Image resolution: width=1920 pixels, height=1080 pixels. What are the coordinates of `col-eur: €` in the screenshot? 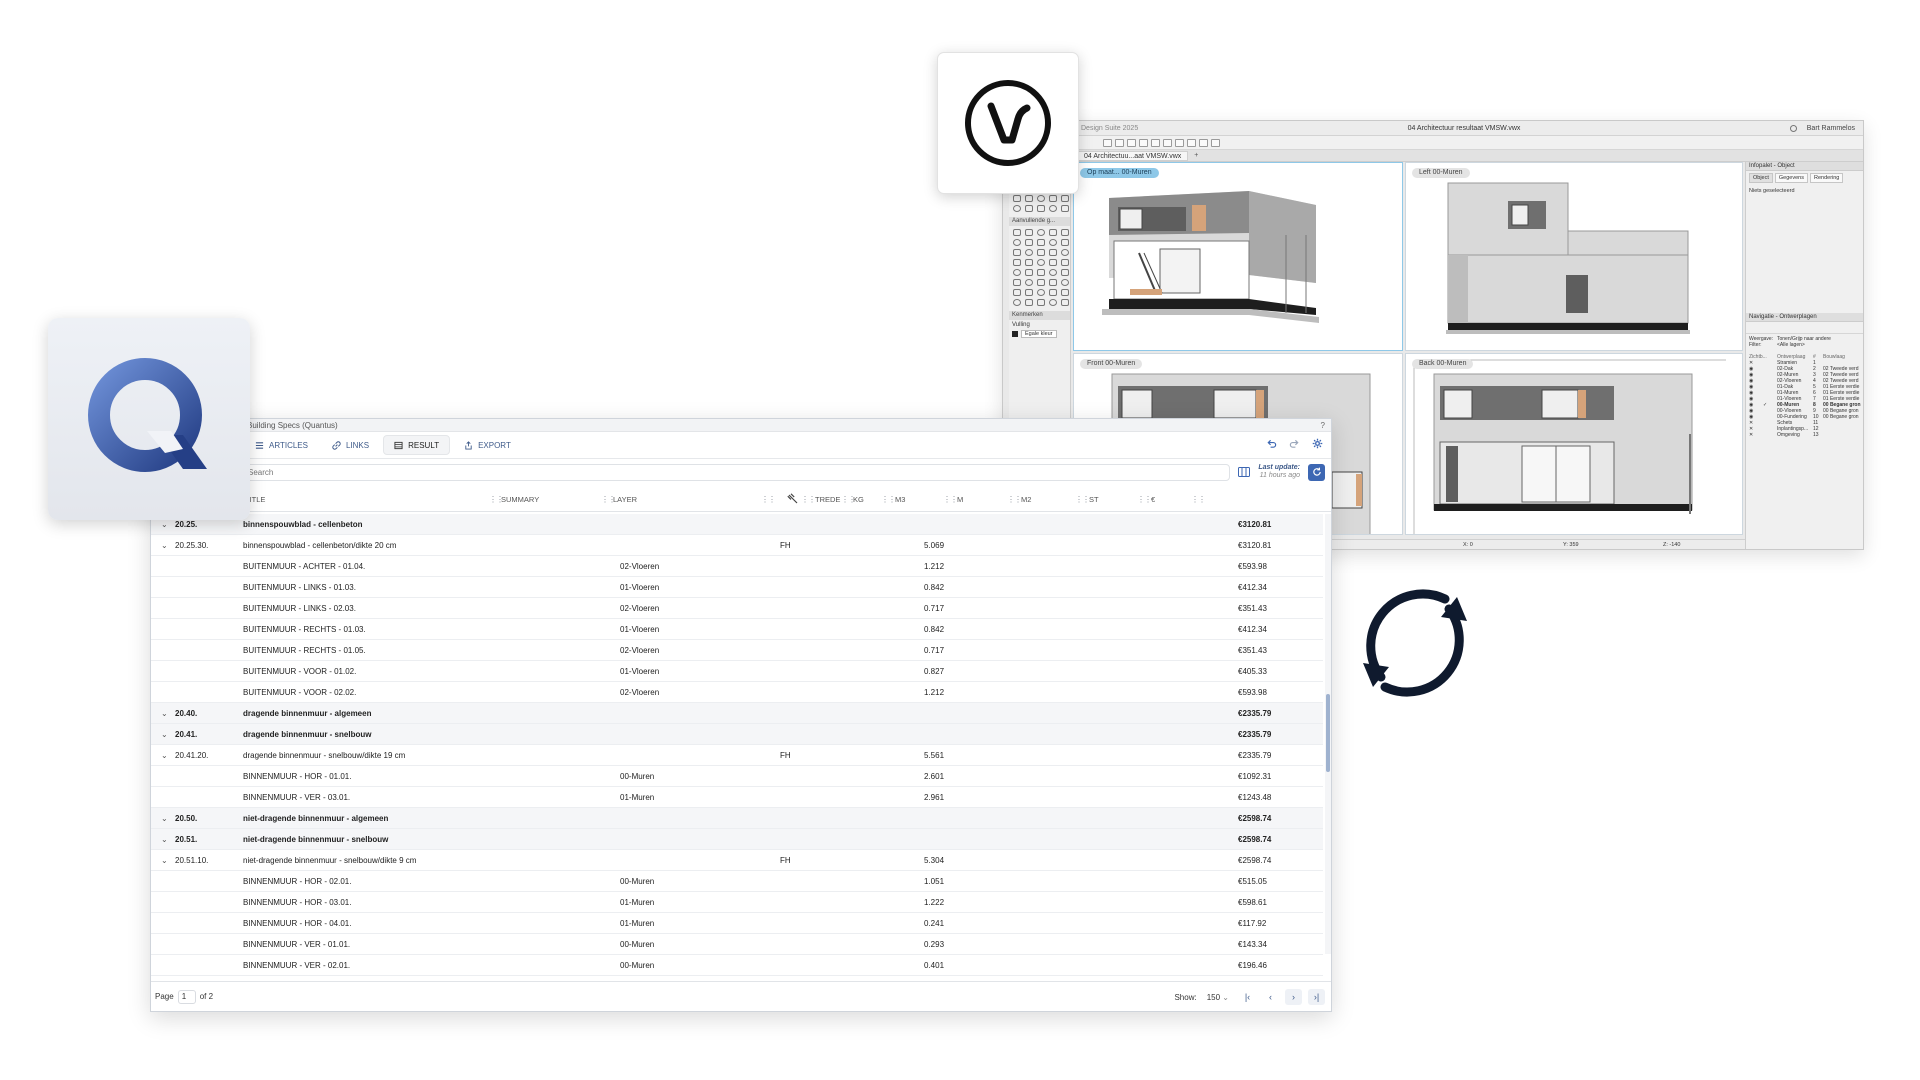 It's located at (1153, 499).